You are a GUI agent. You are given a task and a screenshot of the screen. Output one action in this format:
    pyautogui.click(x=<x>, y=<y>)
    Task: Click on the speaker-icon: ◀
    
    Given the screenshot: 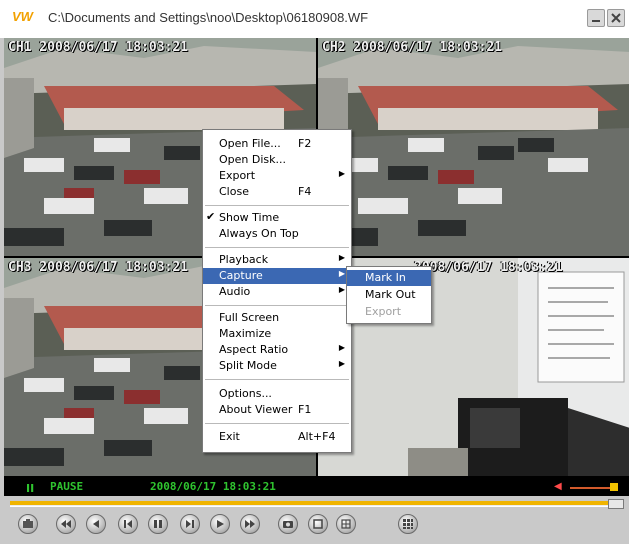 What is the action you would take?
    pyautogui.click(x=558, y=486)
    